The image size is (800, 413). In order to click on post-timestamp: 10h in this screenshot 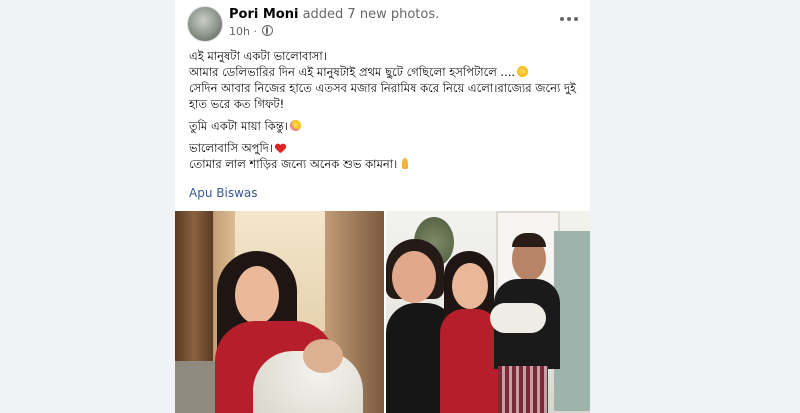, I will do `click(239, 31)`.